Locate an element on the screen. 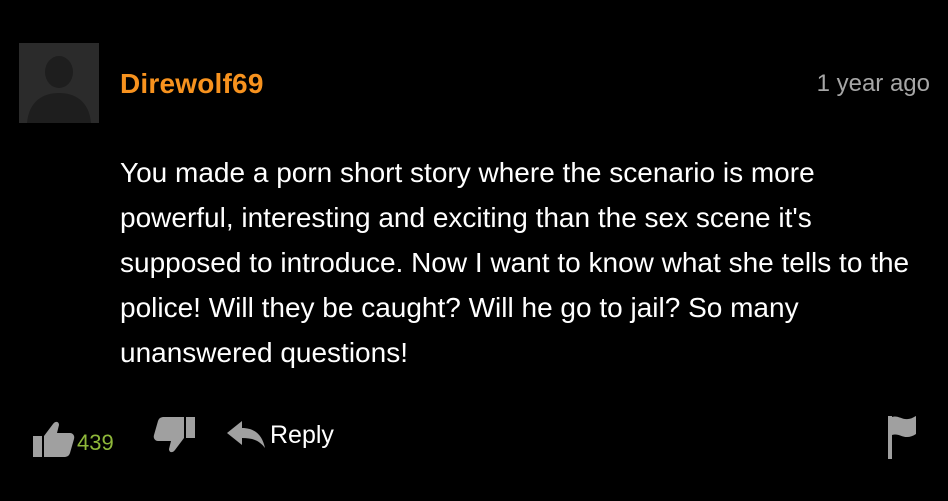 Image resolution: width=948 pixels, height=501 pixels. reply-button: Reply is located at coordinates (280, 435).